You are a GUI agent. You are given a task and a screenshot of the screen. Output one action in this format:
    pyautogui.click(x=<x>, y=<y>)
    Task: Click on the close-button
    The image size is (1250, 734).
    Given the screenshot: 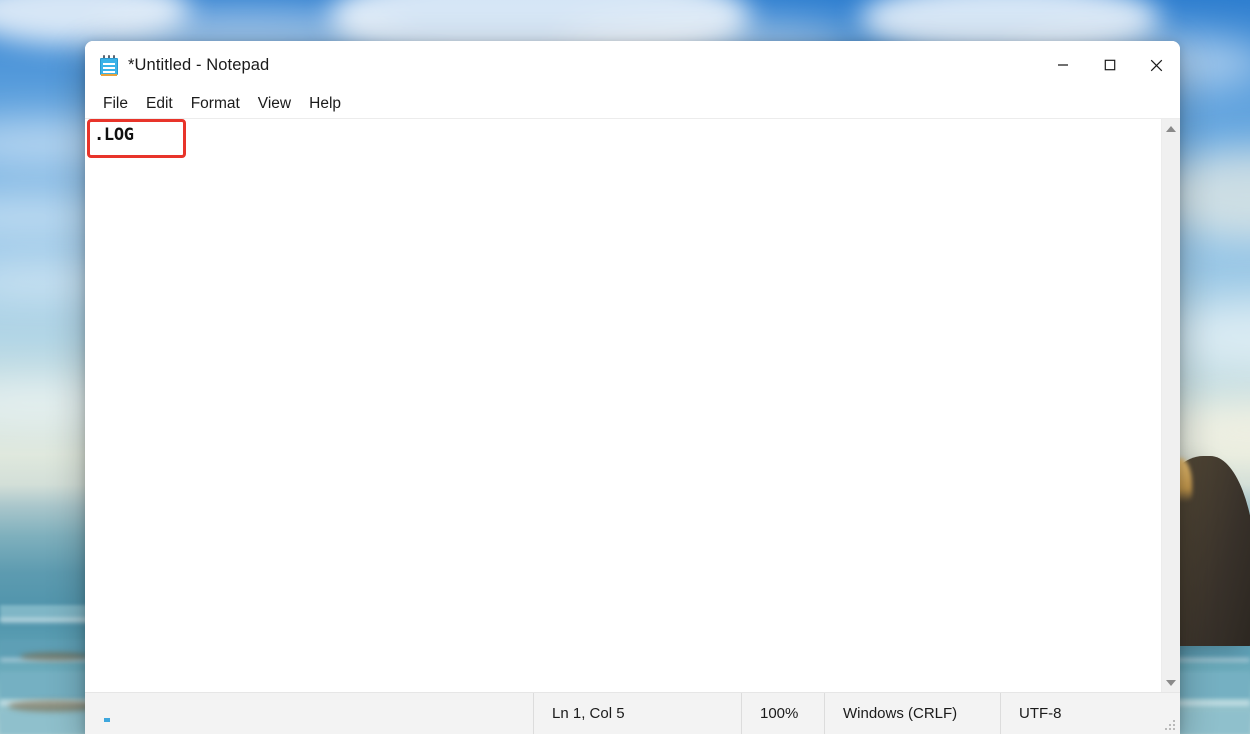 What is the action you would take?
    pyautogui.click(x=1156, y=65)
    